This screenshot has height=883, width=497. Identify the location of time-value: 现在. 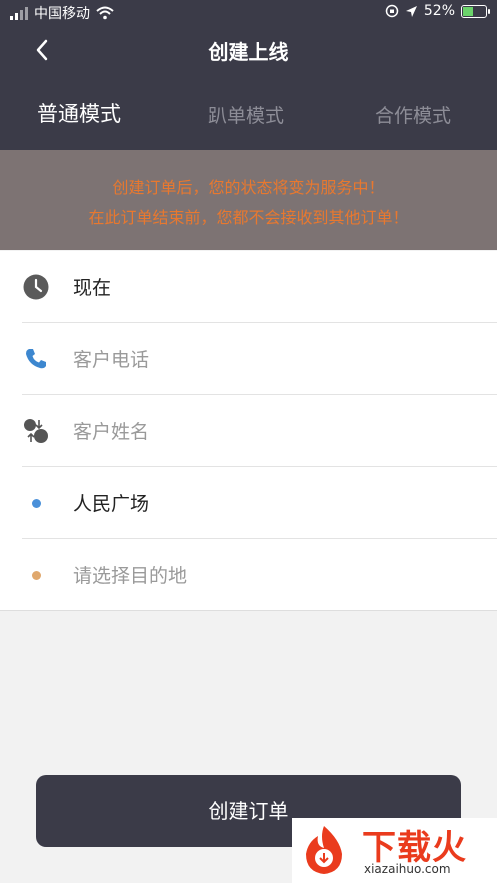
(92, 288).